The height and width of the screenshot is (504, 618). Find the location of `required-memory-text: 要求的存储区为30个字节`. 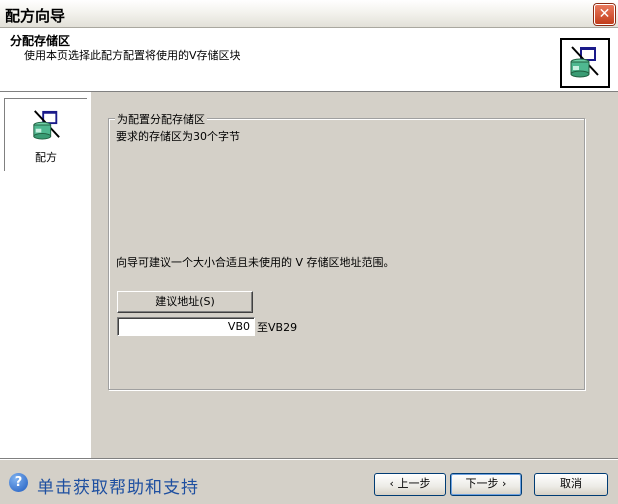

required-memory-text: 要求的存储区为30个字节 is located at coordinates (178, 136).